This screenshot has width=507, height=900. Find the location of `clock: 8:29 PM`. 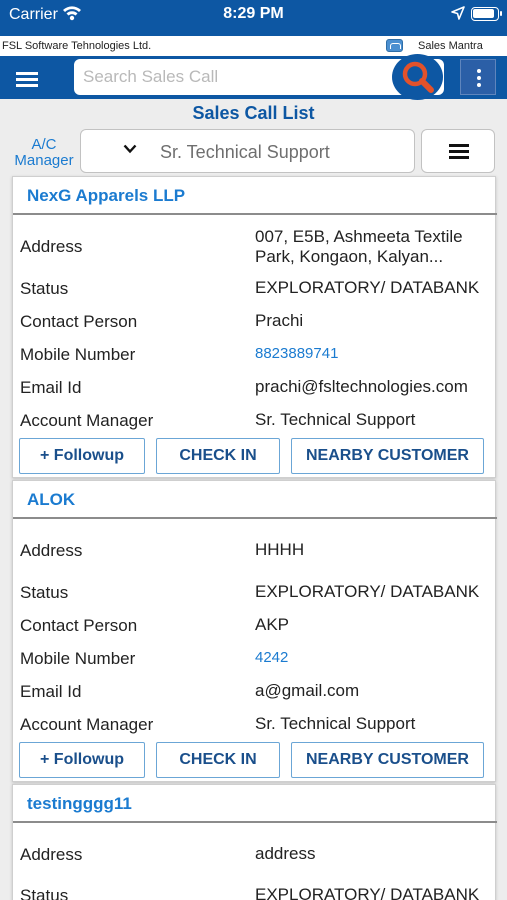

clock: 8:29 PM is located at coordinates (253, 13).